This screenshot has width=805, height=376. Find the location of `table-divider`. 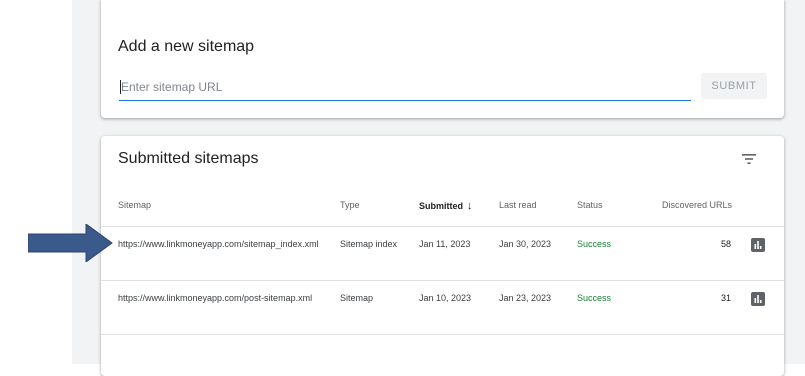

table-divider is located at coordinates (442, 335).